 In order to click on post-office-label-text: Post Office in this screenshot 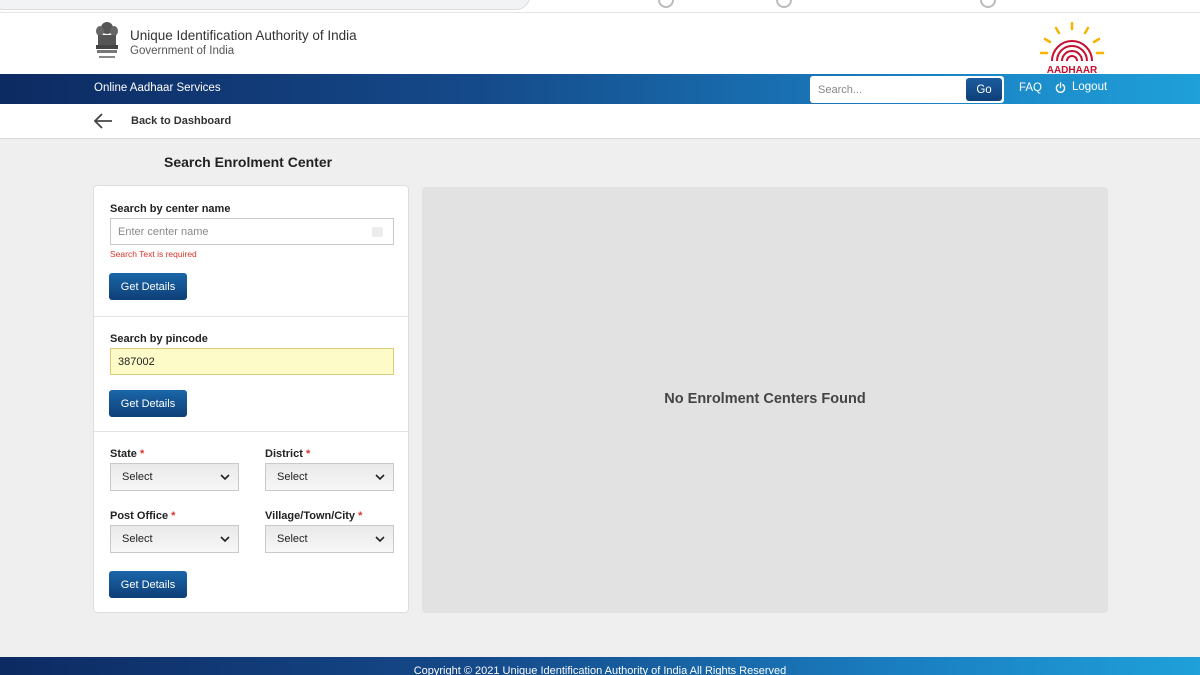, I will do `click(139, 516)`.